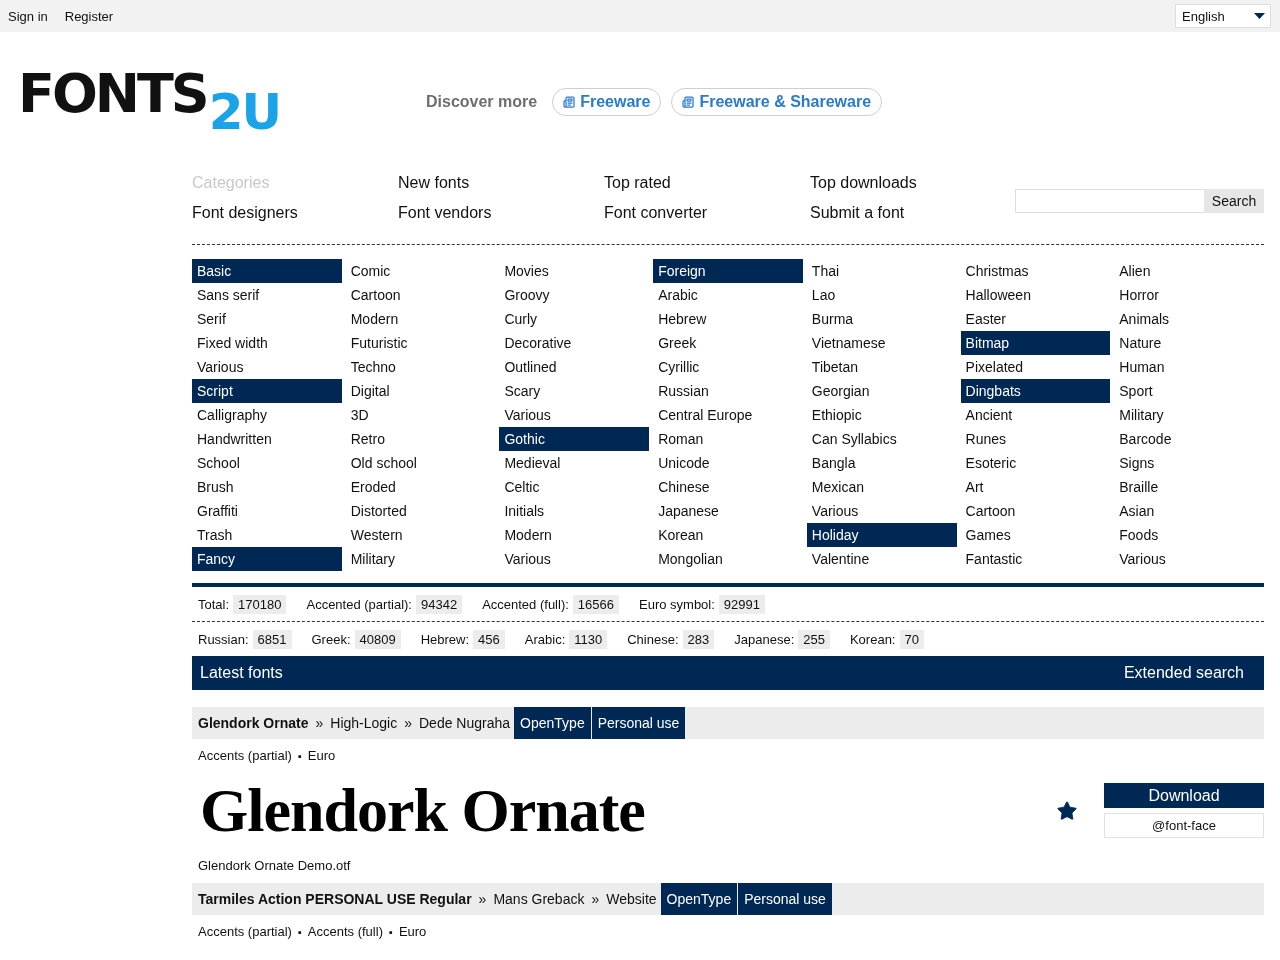 This screenshot has width=1280, height=960. What do you see at coordinates (420, 343) in the screenshot?
I see `category-link: Futuristic` at bounding box center [420, 343].